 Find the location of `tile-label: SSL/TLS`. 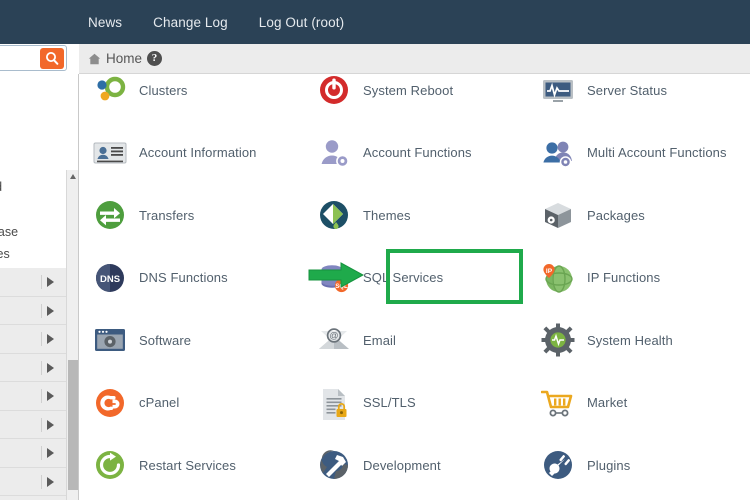

tile-label: SSL/TLS is located at coordinates (389, 403).